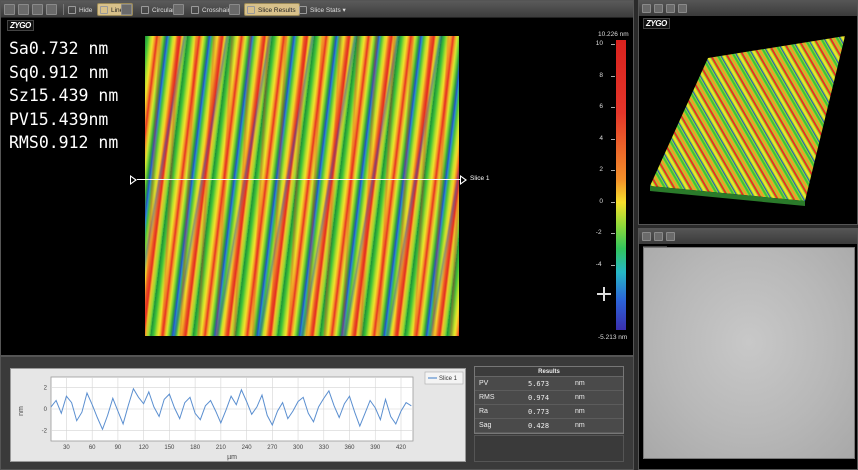  What do you see at coordinates (133, 180) in the screenshot?
I see `slice-start-handle` at bounding box center [133, 180].